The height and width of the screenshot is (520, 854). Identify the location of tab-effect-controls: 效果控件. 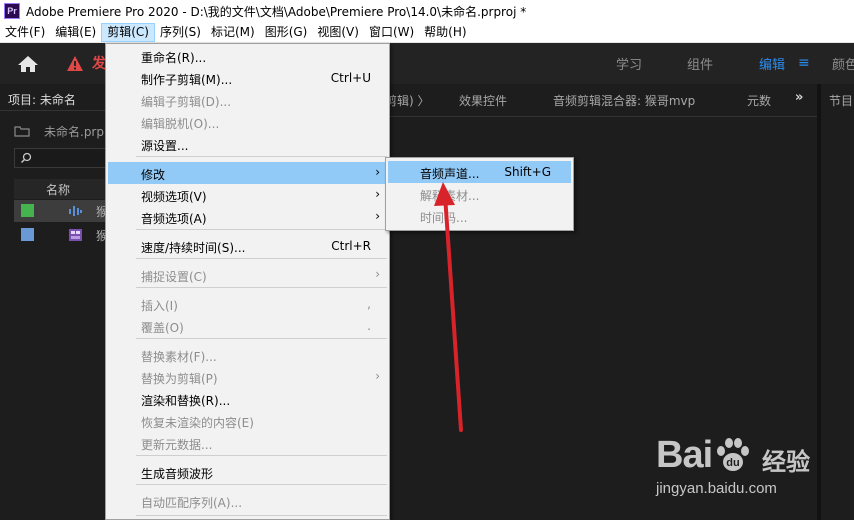
(483, 100).